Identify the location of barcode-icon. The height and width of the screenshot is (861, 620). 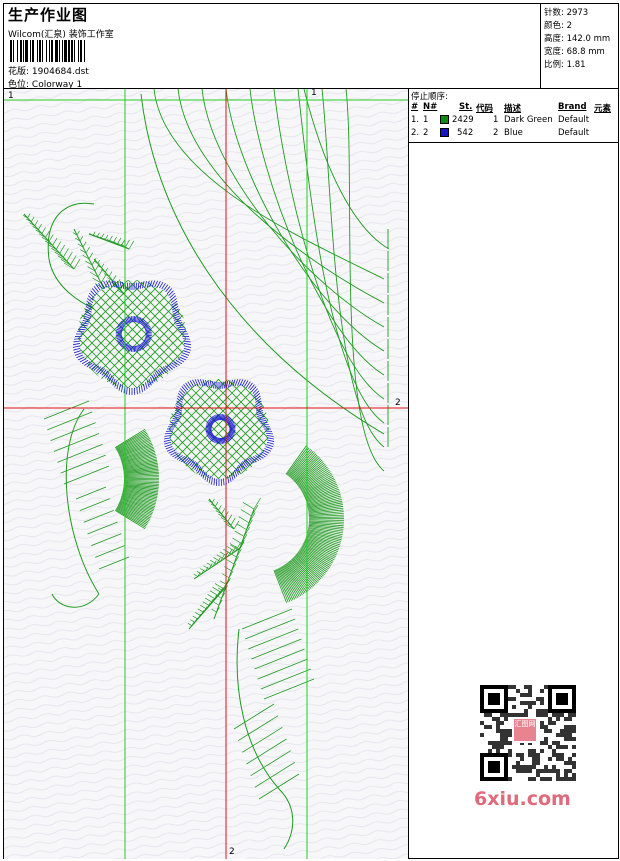
(47, 51).